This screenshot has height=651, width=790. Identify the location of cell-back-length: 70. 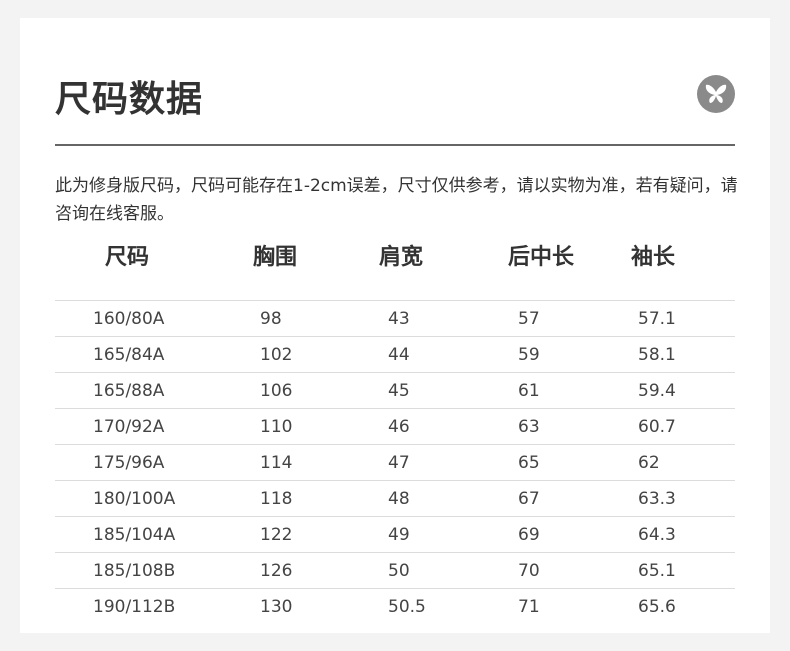
(529, 571).